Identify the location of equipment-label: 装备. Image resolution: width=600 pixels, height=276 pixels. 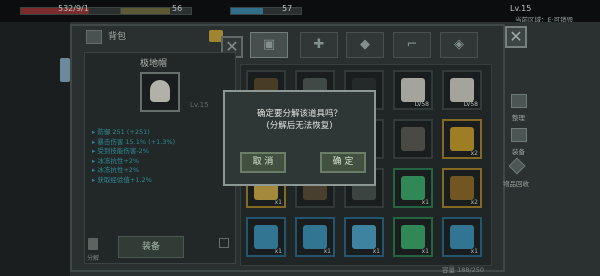
(518, 152).